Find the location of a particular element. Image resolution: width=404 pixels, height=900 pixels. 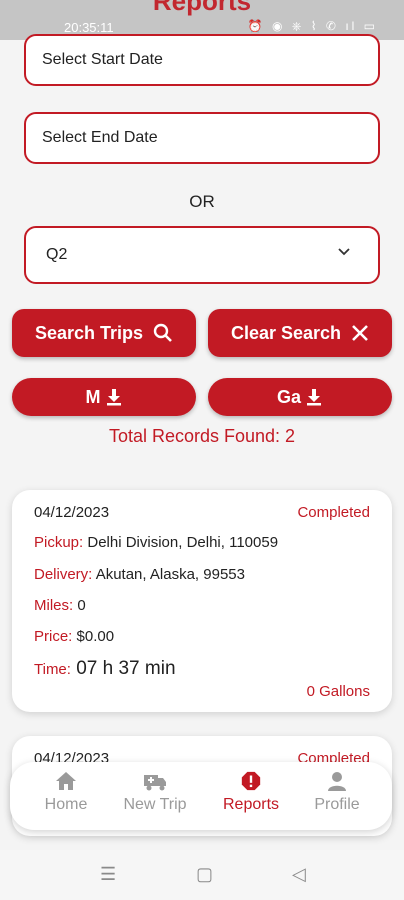

nav-profile-label: Profile is located at coordinates (337, 804).